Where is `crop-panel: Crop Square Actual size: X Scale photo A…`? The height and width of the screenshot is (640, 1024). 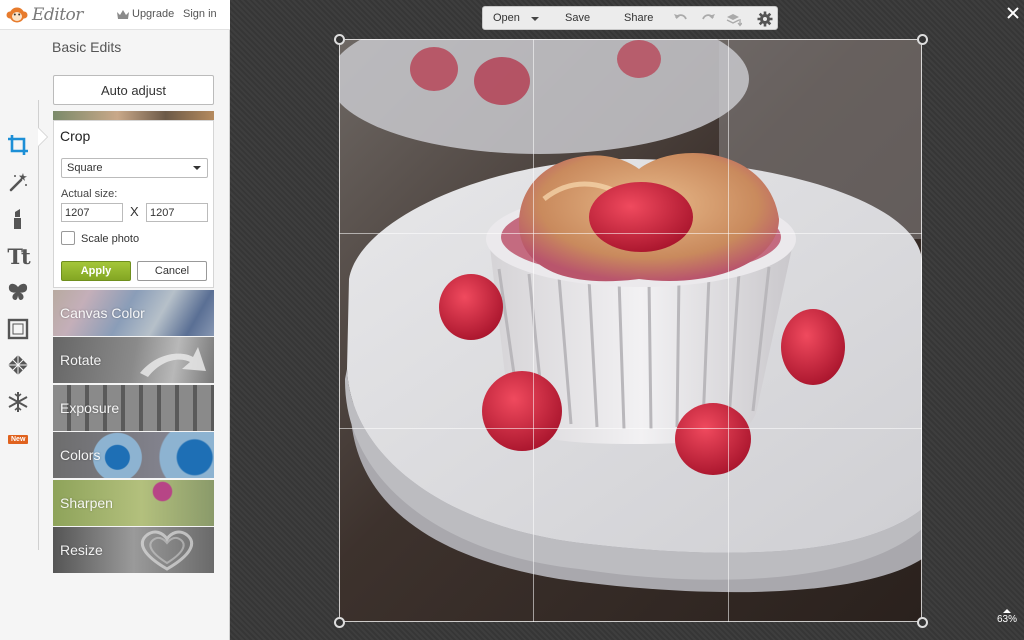 crop-panel: Crop Square Actual size: X Scale photo A… is located at coordinates (133, 204).